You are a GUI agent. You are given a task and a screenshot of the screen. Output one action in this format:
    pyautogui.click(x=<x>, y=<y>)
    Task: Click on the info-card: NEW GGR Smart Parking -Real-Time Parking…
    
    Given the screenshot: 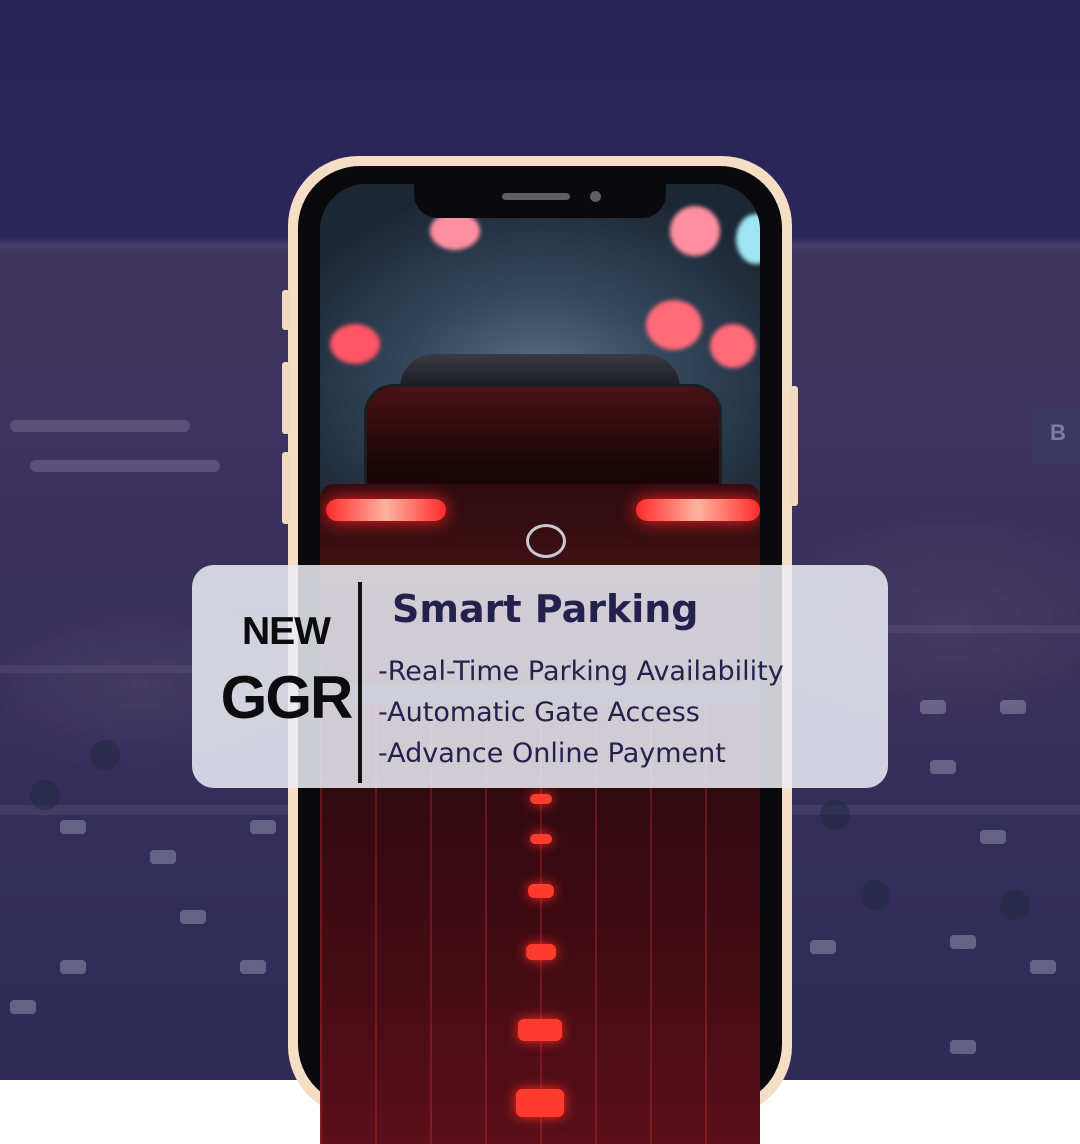 What is the action you would take?
    pyautogui.click(x=540, y=676)
    